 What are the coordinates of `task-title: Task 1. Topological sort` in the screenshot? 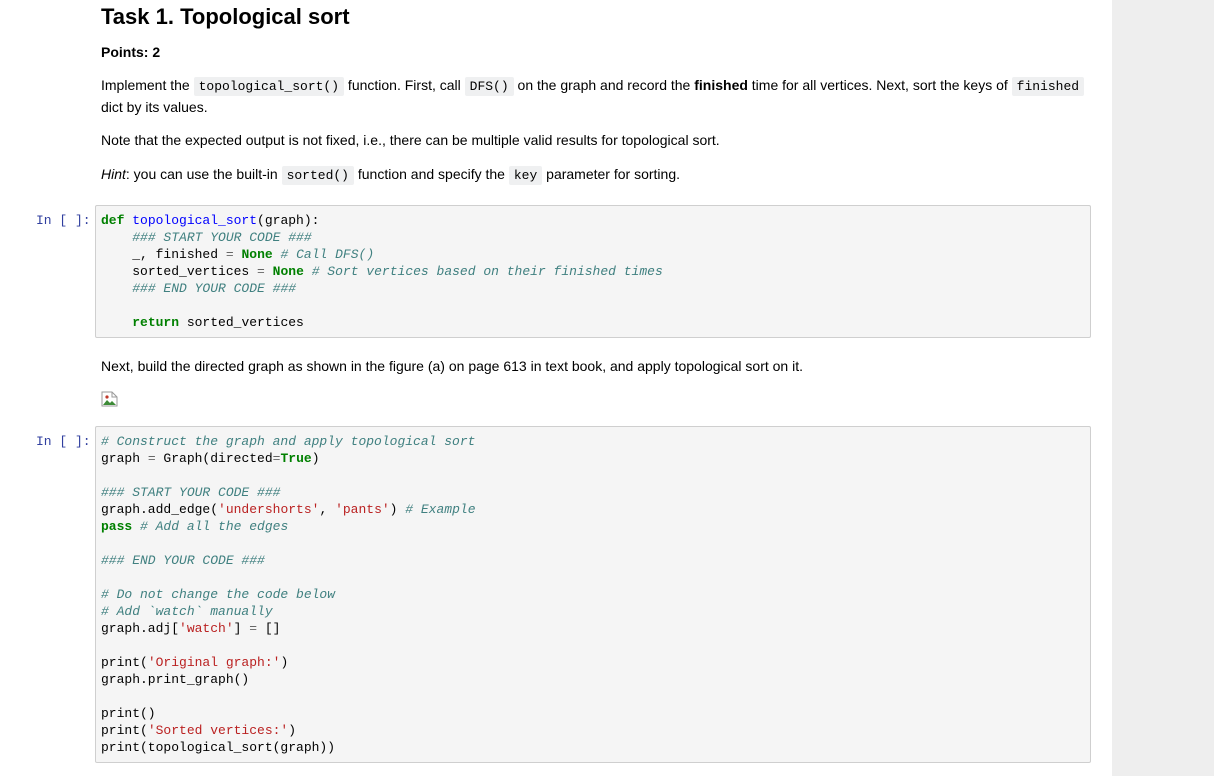 It's located at (225, 16).